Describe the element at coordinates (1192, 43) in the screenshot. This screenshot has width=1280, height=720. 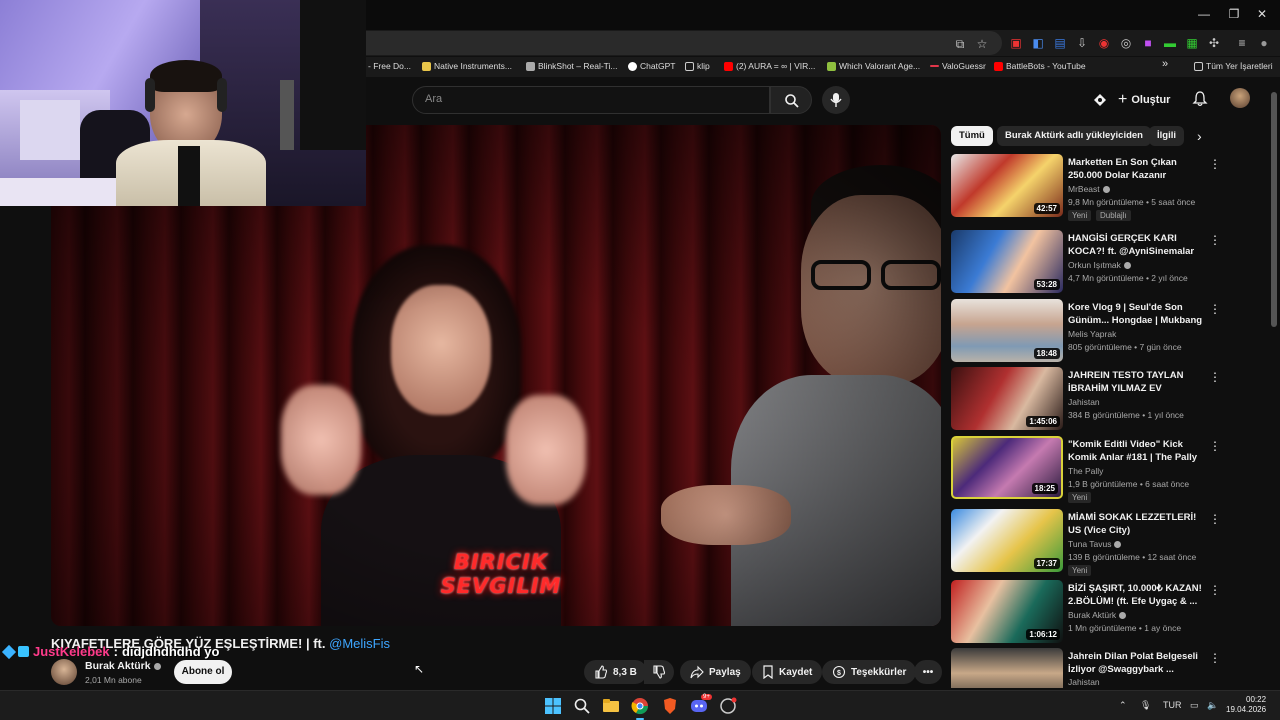
I see `extension-icon: ▦` at that location.